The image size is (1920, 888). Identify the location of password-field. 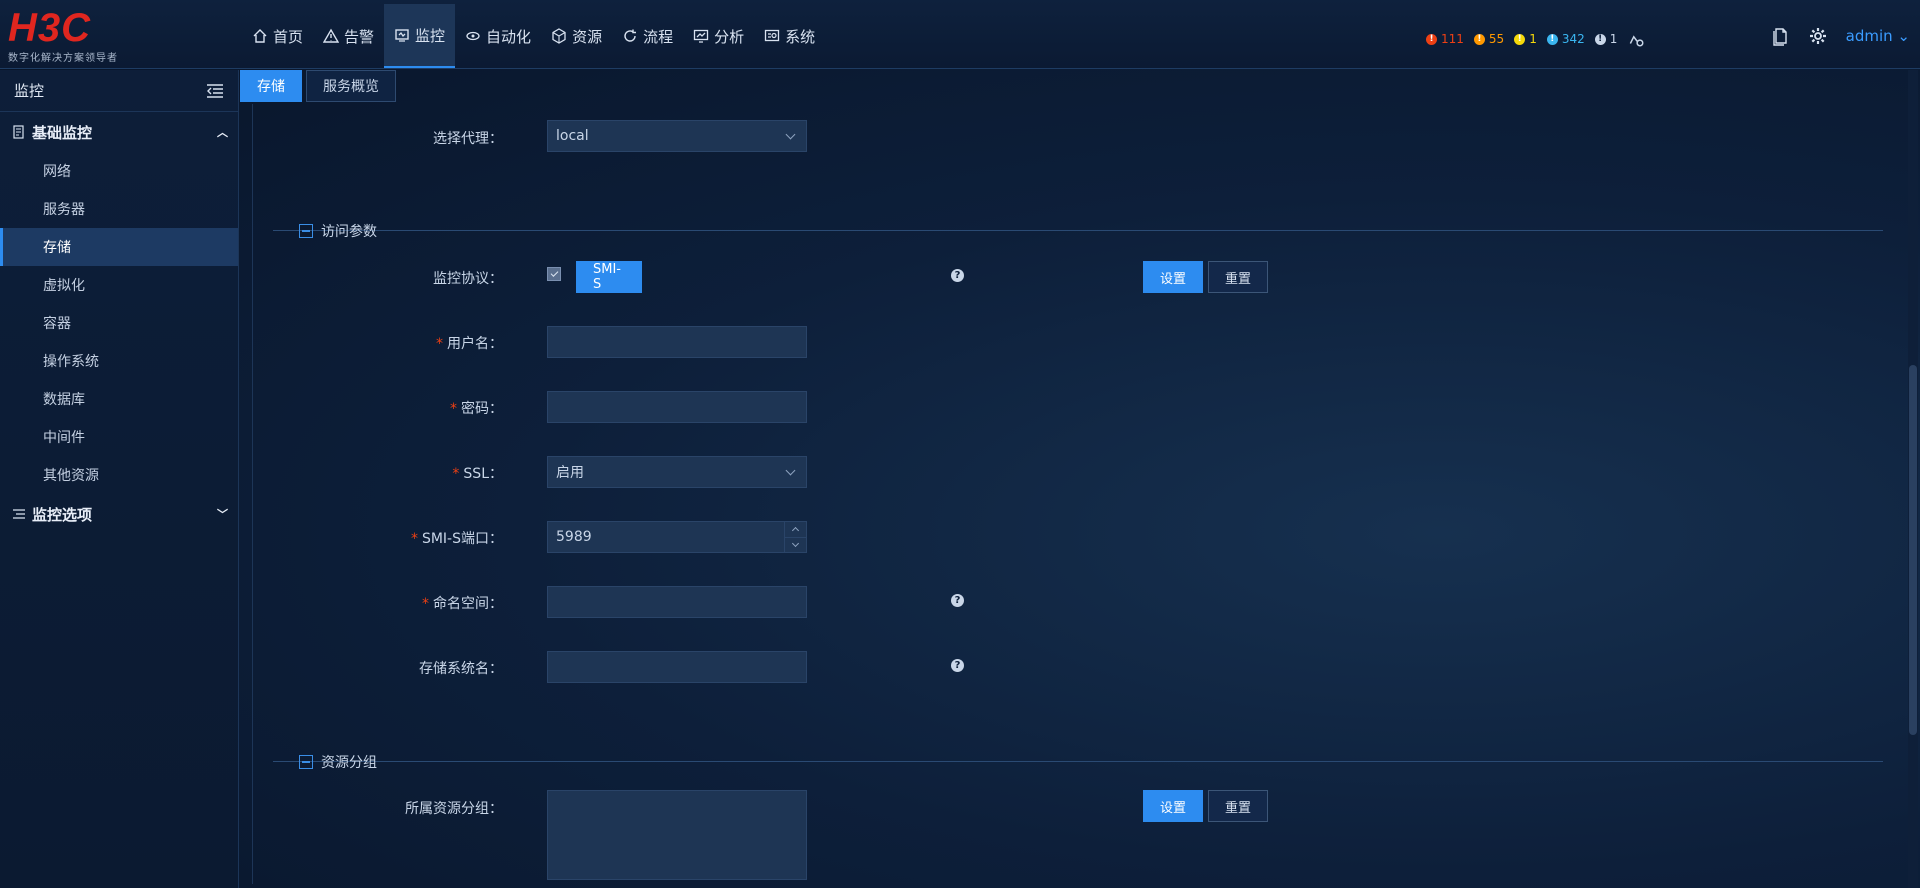
(677, 407).